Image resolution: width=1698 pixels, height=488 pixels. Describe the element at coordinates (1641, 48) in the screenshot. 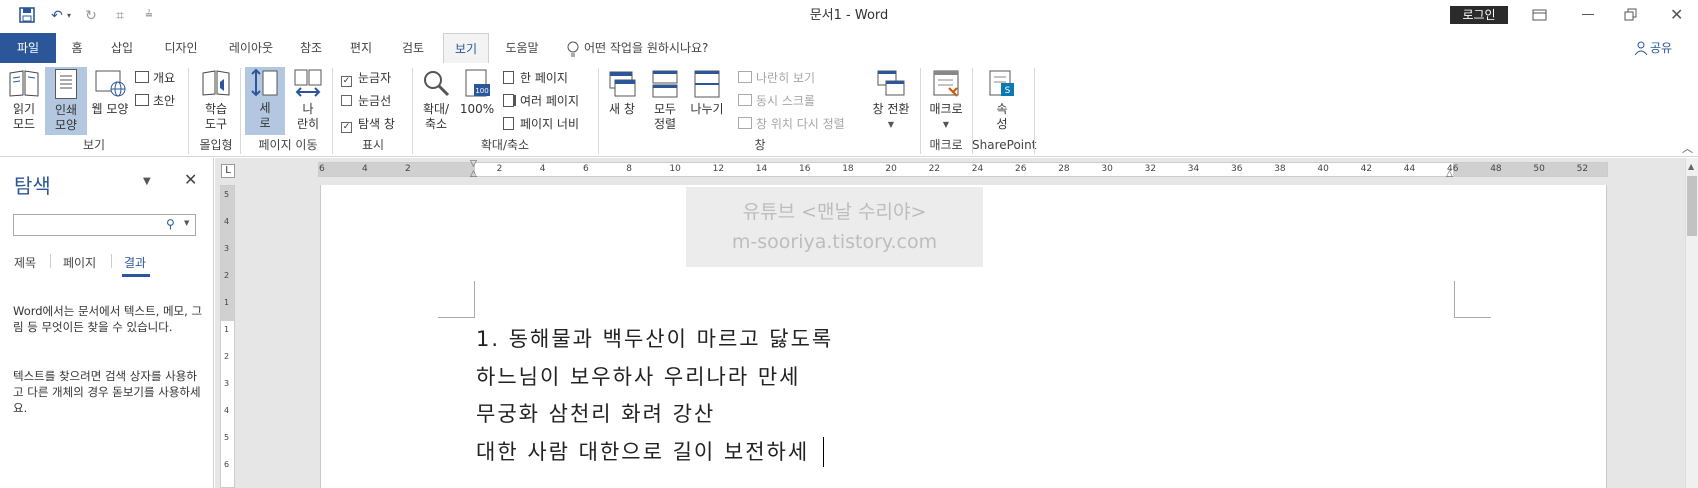

I see `person-icon` at that location.